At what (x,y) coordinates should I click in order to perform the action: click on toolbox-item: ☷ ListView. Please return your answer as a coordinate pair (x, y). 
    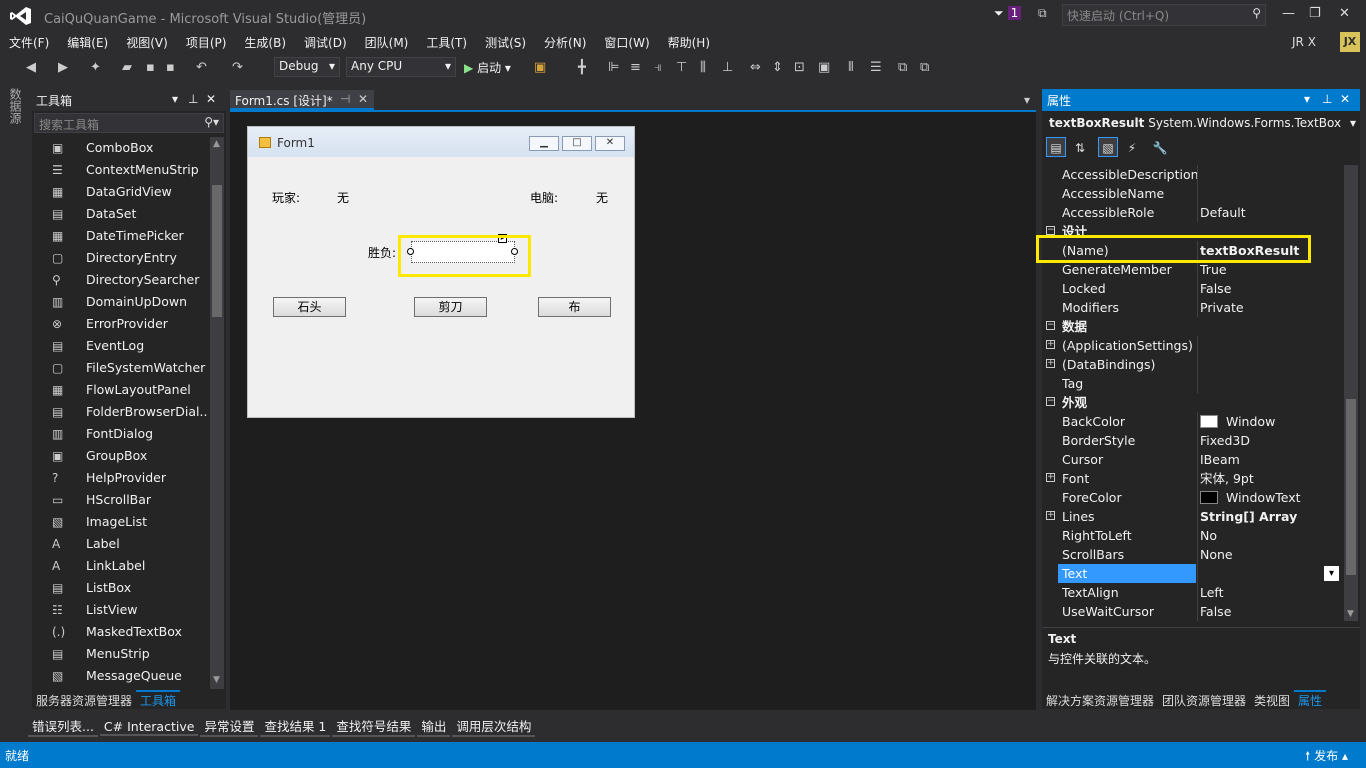
    Looking at the image, I should click on (130, 610).